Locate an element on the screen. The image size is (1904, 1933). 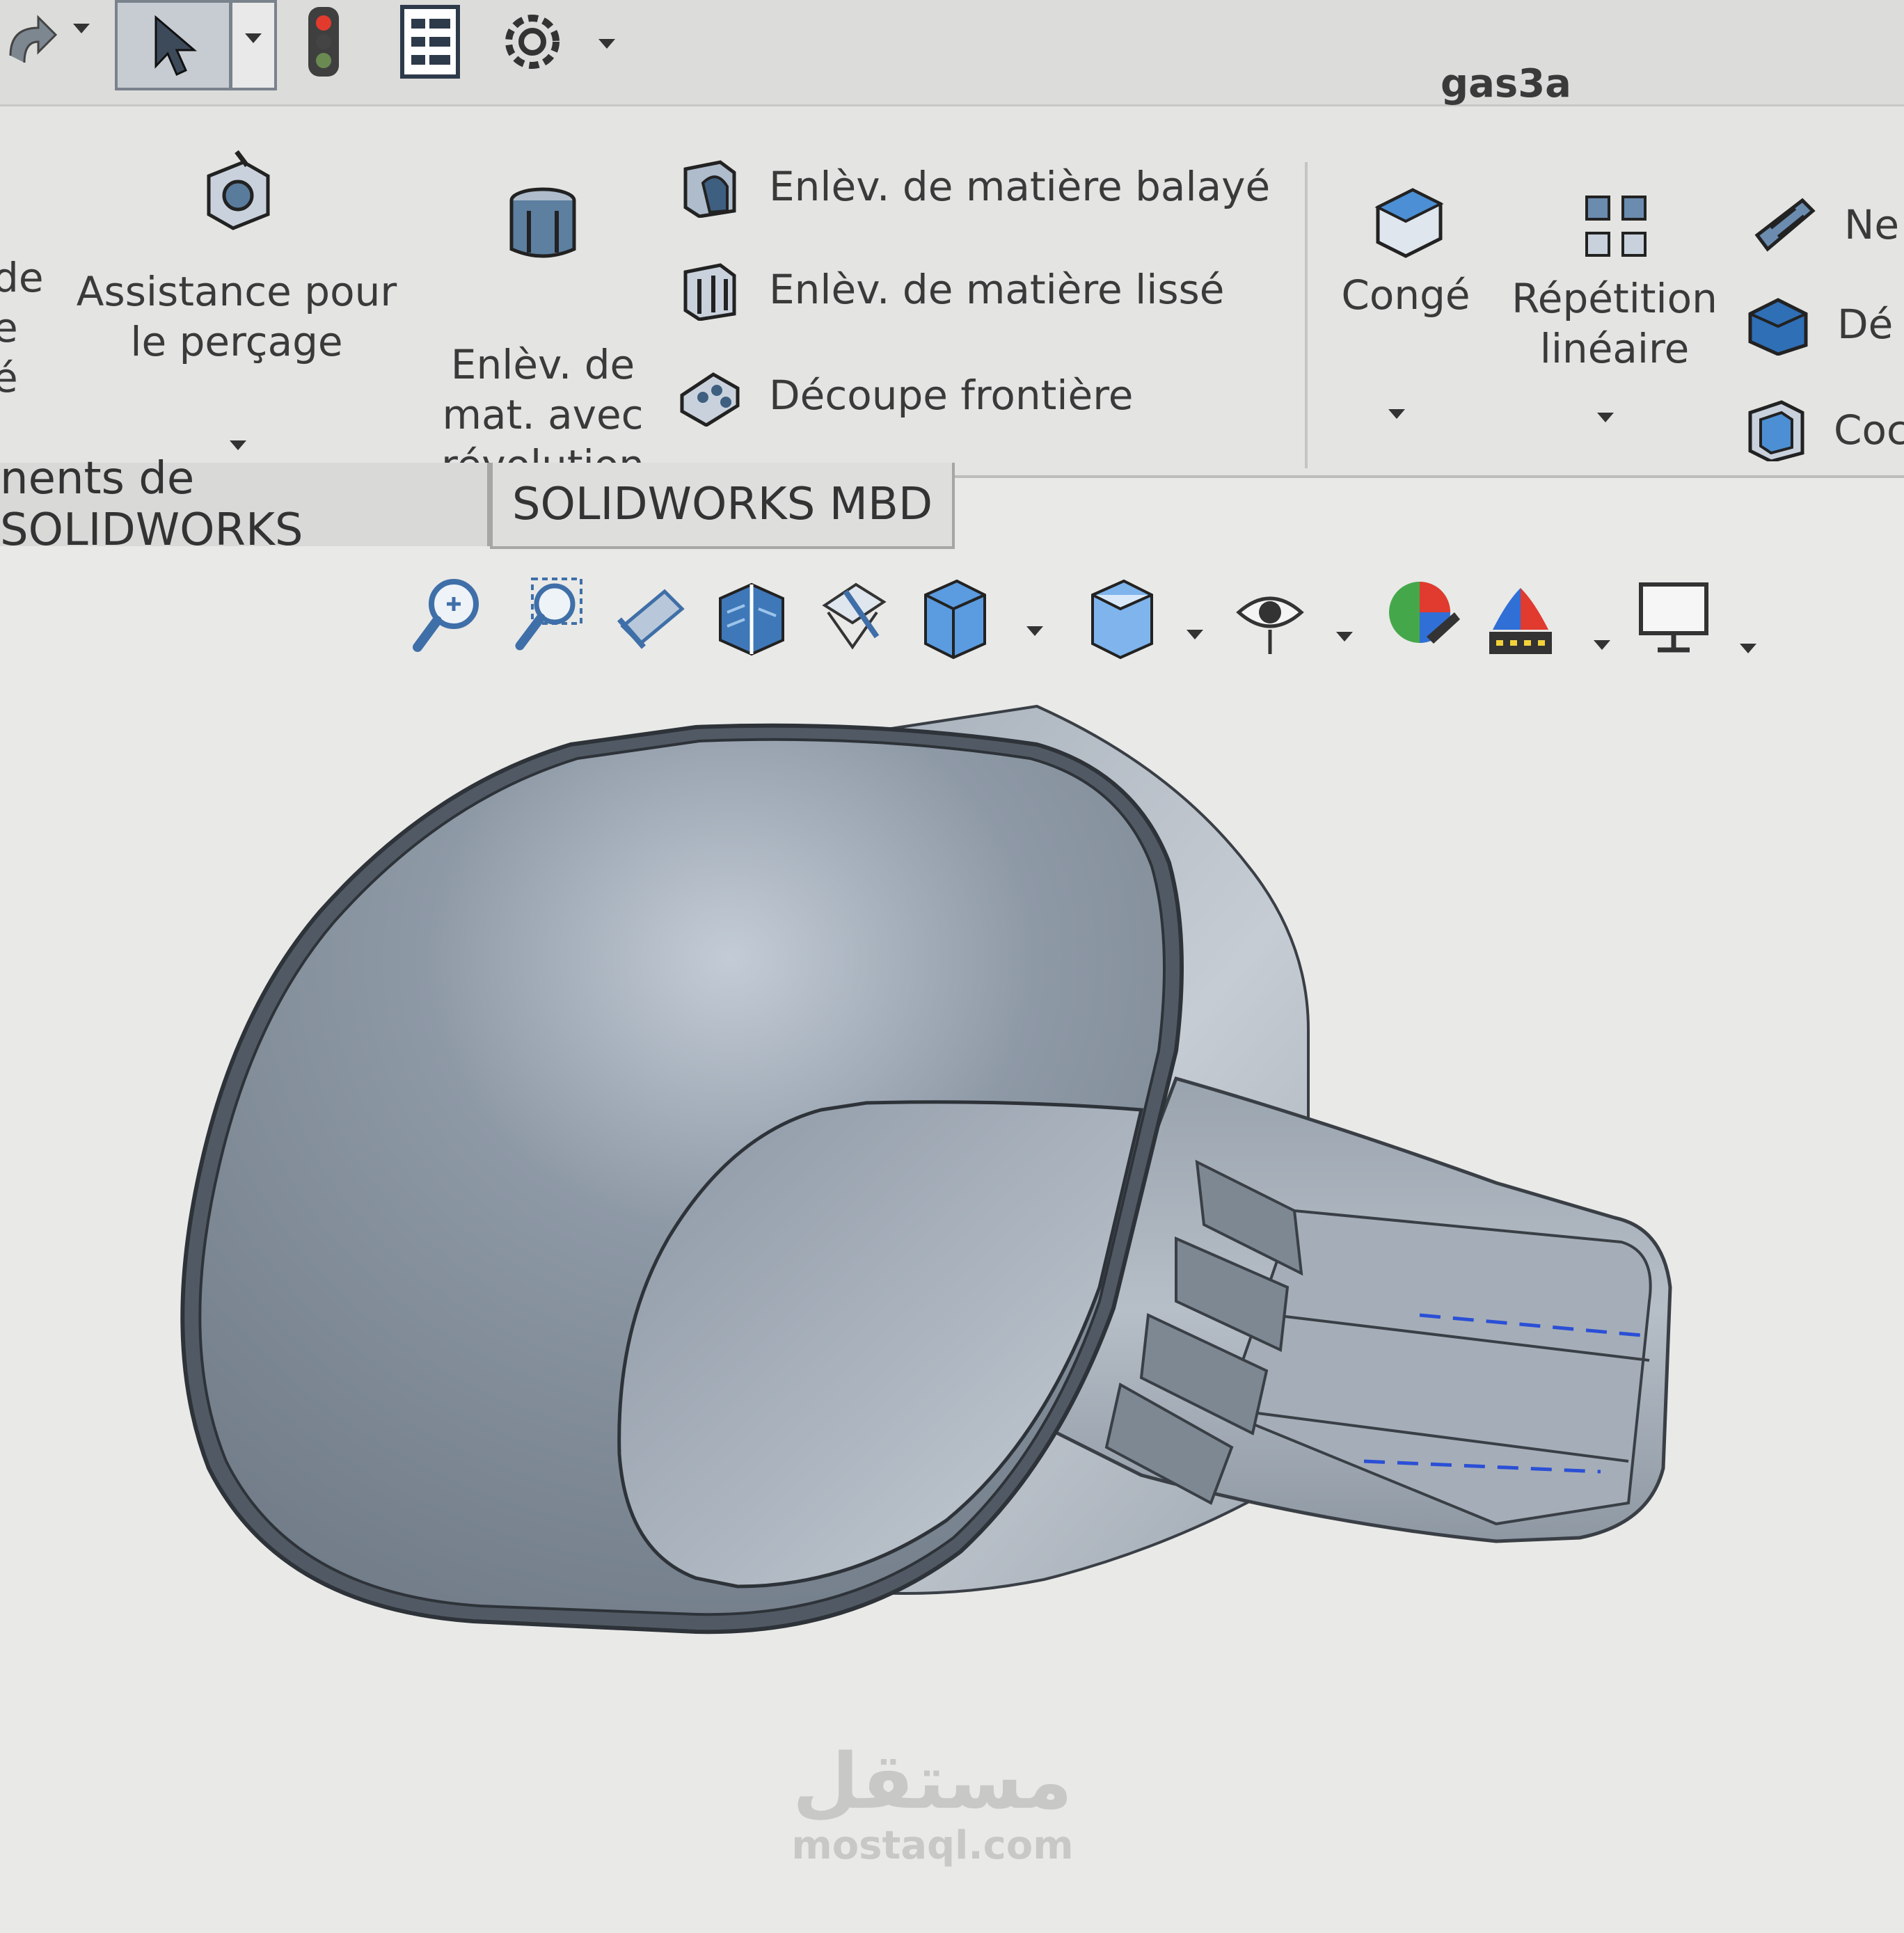
options-icon is located at coordinates (532, 41).